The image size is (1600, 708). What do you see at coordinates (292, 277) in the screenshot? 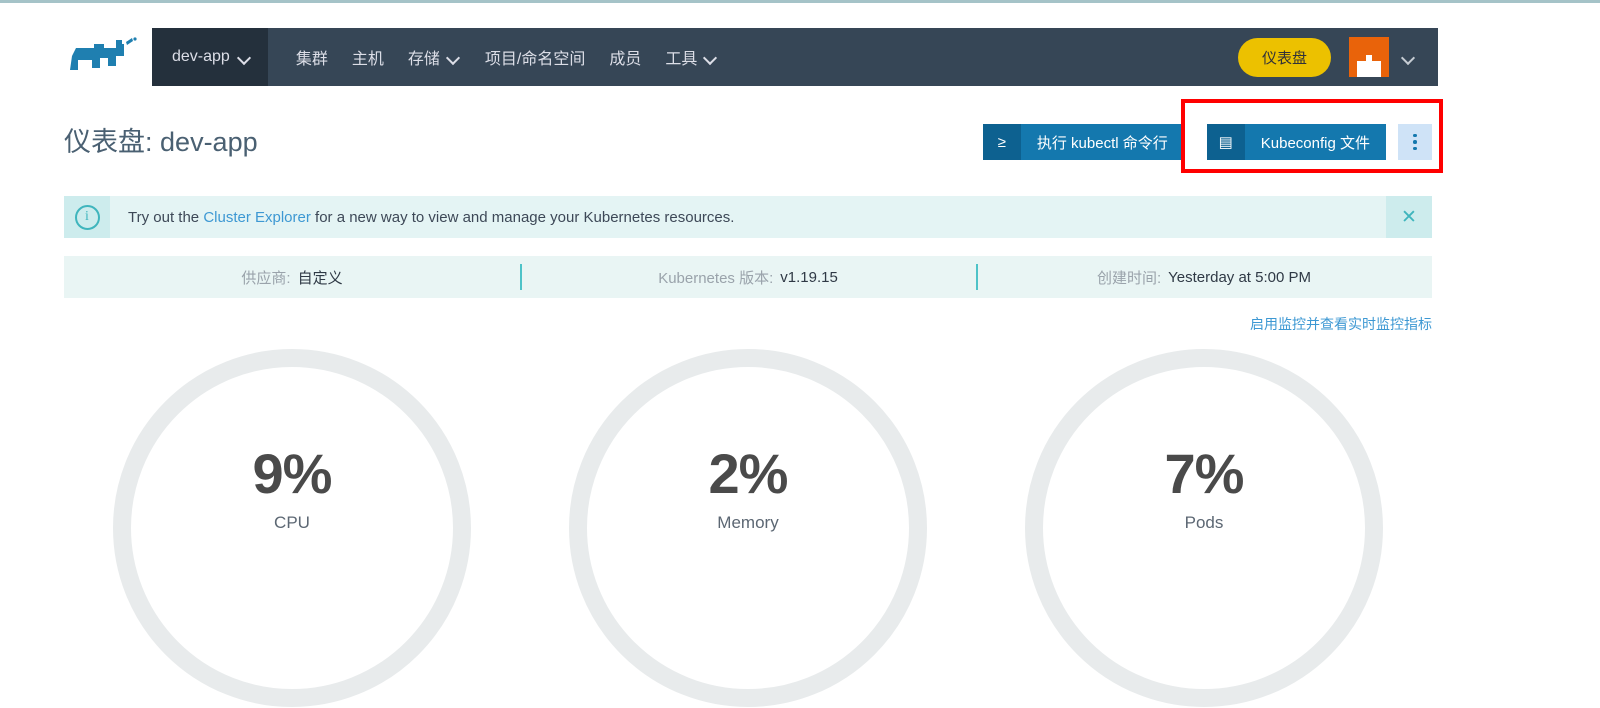
I see `meta-provider: 供应商: 自定义` at bounding box center [292, 277].